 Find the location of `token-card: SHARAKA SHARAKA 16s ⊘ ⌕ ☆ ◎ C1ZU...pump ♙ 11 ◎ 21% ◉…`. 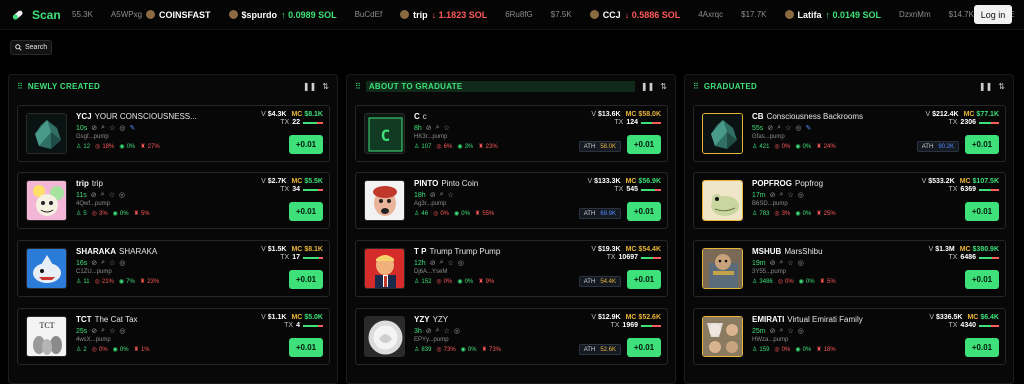

token-card: SHARAKA SHARAKA 16s ⊘ ⌕ ☆ ◎ C1ZU...pump ♙ 11 ◎ 21% ◉… is located at coordinates (173, 268).